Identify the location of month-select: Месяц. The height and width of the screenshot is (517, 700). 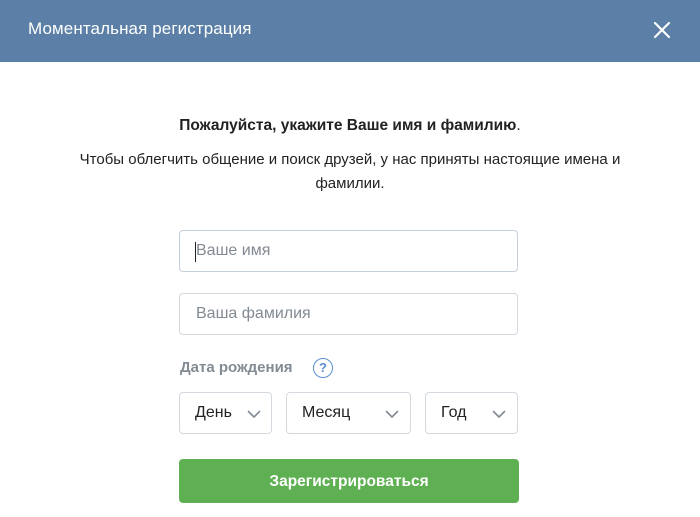
(348, 413).